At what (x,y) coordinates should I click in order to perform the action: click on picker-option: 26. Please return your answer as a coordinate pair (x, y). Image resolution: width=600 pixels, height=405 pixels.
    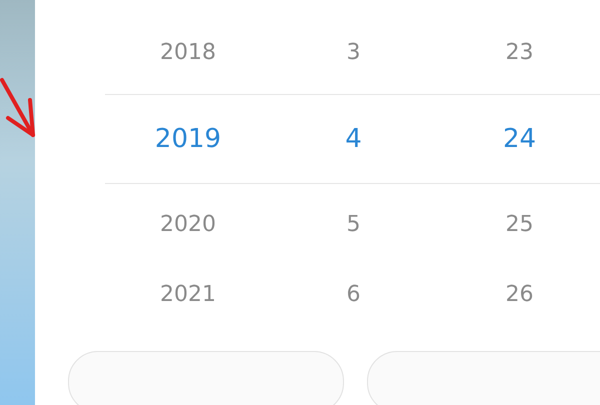
    Looking at the image, I should click on (520, 294).